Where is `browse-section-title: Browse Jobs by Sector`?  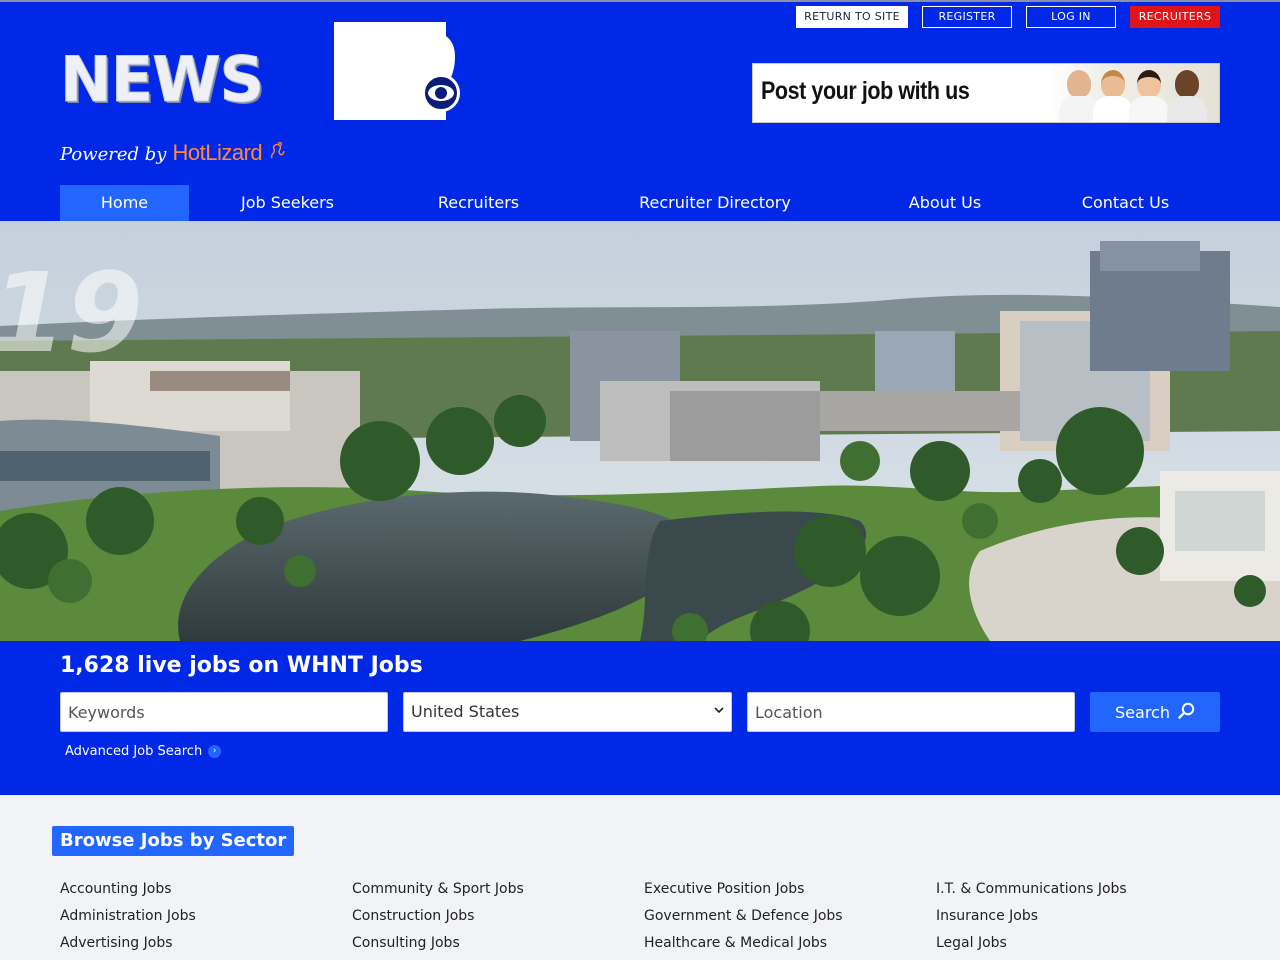 browse-section-title: Browse Jobs by Sector is located at coordinates (173, 841).